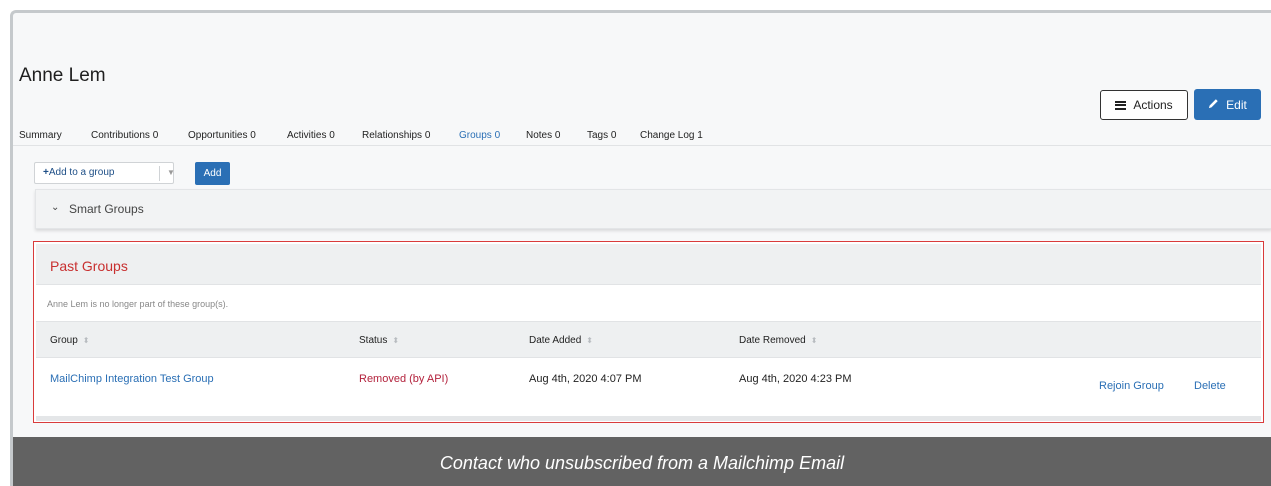 Image resolution: width=1271 pixels, height=486 pixels. Describe the element at coordinates (585, 379) in the screenshot. I see `date-added: Aug 4th, 2020 4:07 PM` at that location.